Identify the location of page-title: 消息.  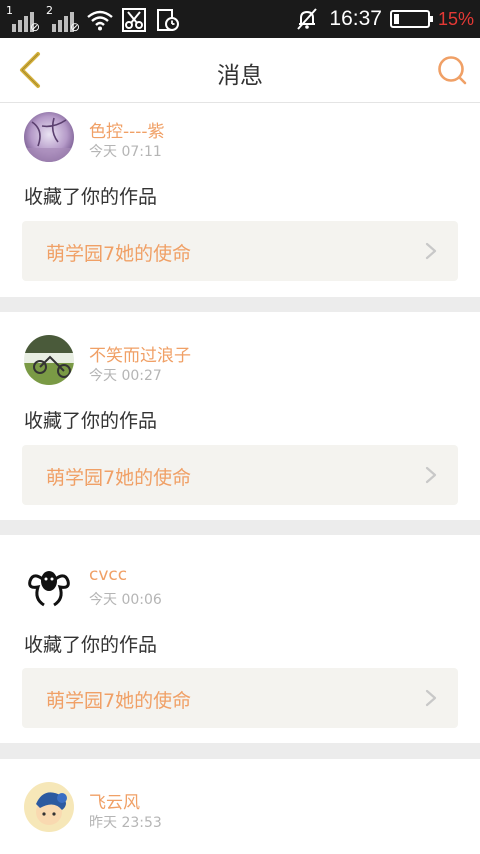
(240, 76).